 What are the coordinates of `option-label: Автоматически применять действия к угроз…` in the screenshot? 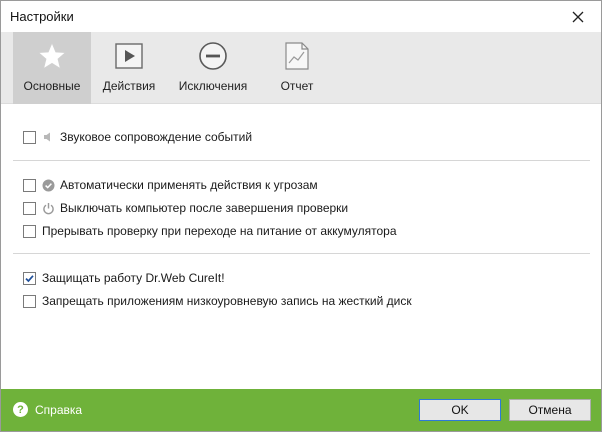 It's located at (189, 185).